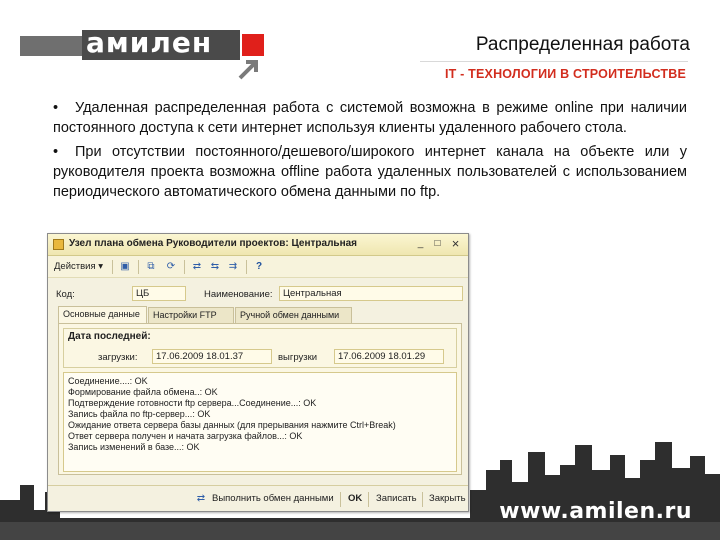 This screenshot has width=720, height=540. What do you see at coordinates (109, 336) in the screenshot?
I see `group-title: Дата последней:` at bounding box center [109, 336].